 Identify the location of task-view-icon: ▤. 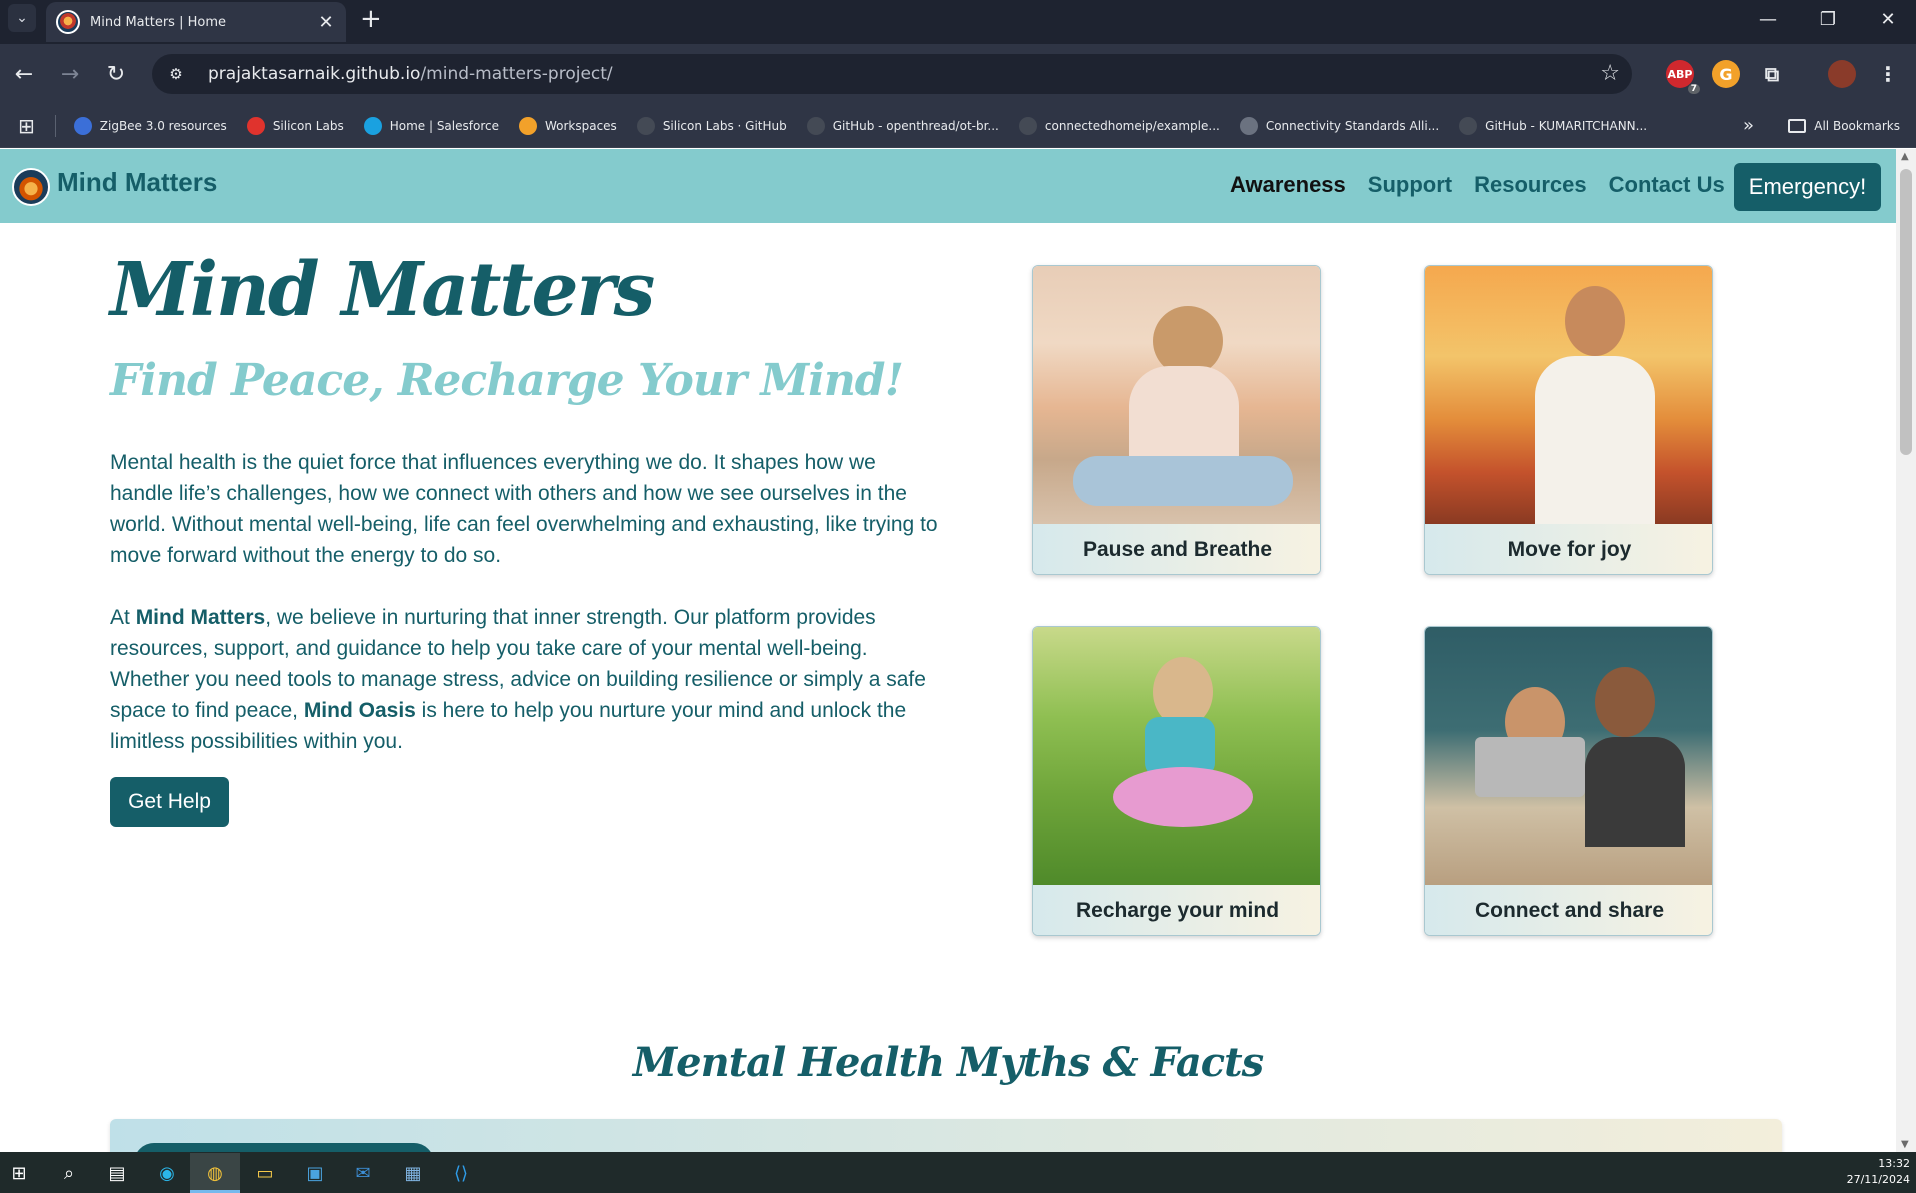
(117, 1173).